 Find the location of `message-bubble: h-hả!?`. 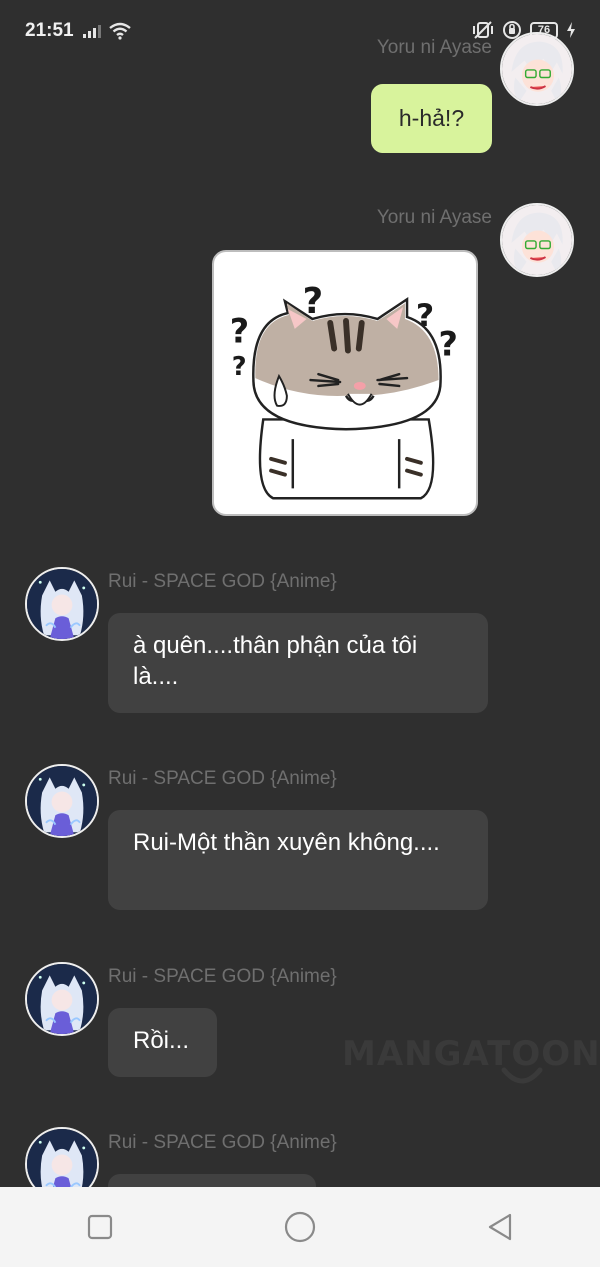

message-bubble: h-hả!? is located at coordinates (431, 118).